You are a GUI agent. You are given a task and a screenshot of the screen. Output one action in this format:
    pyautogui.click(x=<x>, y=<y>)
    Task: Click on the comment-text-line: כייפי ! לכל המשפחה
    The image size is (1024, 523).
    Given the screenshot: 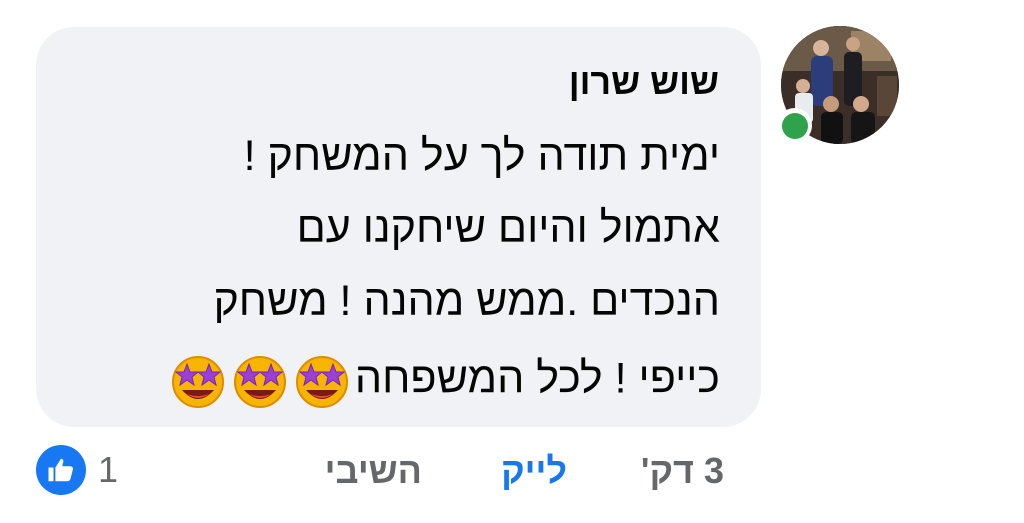 What is the action you would take?
    pyautogui.click(x=537, y=378)
    